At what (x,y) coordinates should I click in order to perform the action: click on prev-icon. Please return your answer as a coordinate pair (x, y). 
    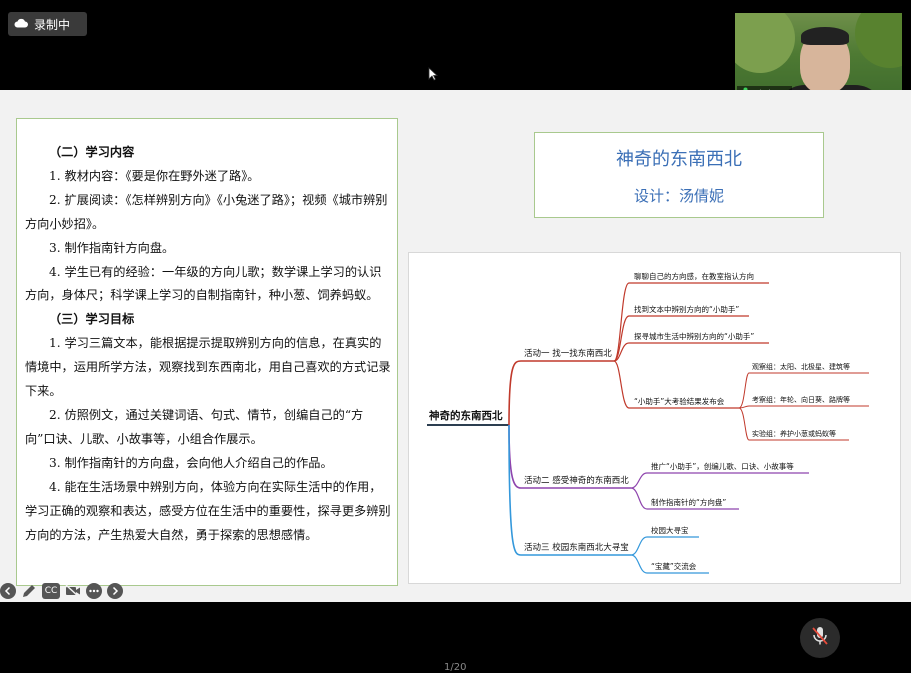
    Looking at the image, I should click on (8, 591).